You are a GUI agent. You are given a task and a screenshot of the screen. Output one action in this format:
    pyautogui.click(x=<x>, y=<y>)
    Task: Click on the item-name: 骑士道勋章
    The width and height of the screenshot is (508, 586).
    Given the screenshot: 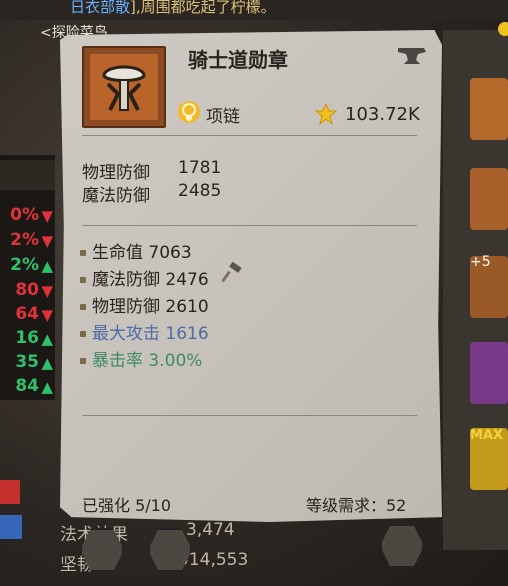 What is the action you would take?
    pyautogui.click(x=238, y=60)
    